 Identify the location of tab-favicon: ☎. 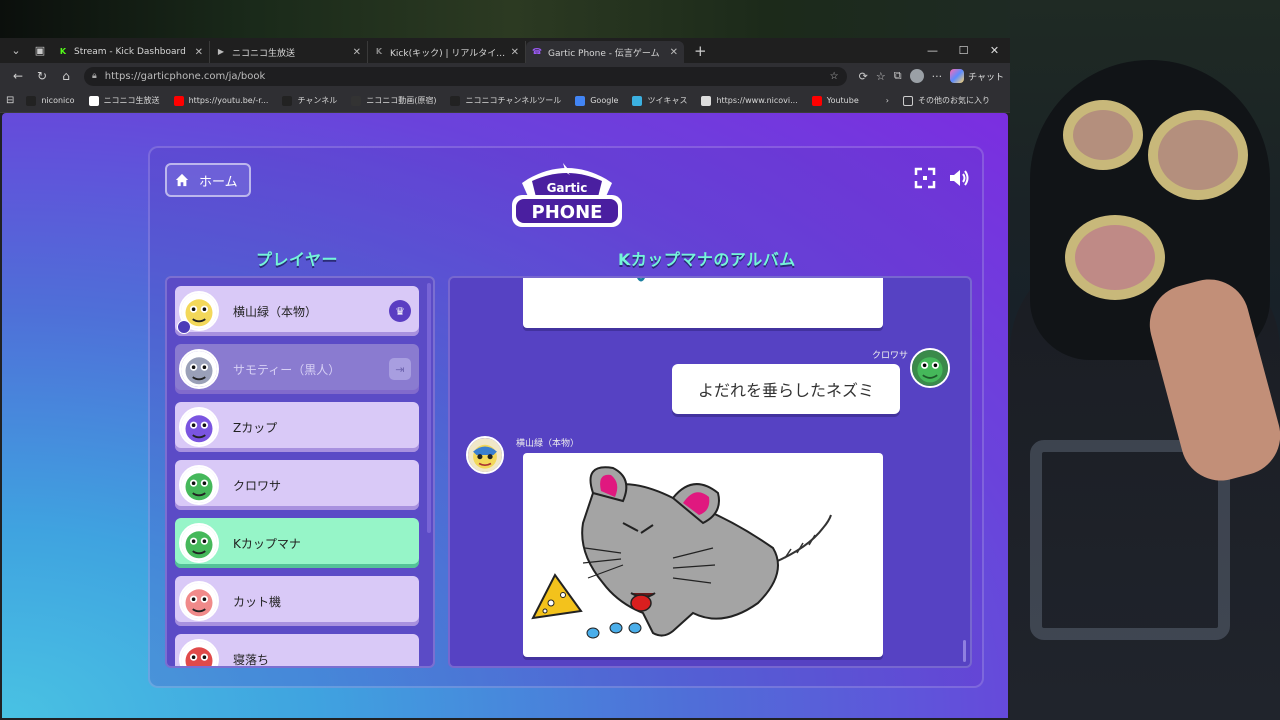
(537, 51).